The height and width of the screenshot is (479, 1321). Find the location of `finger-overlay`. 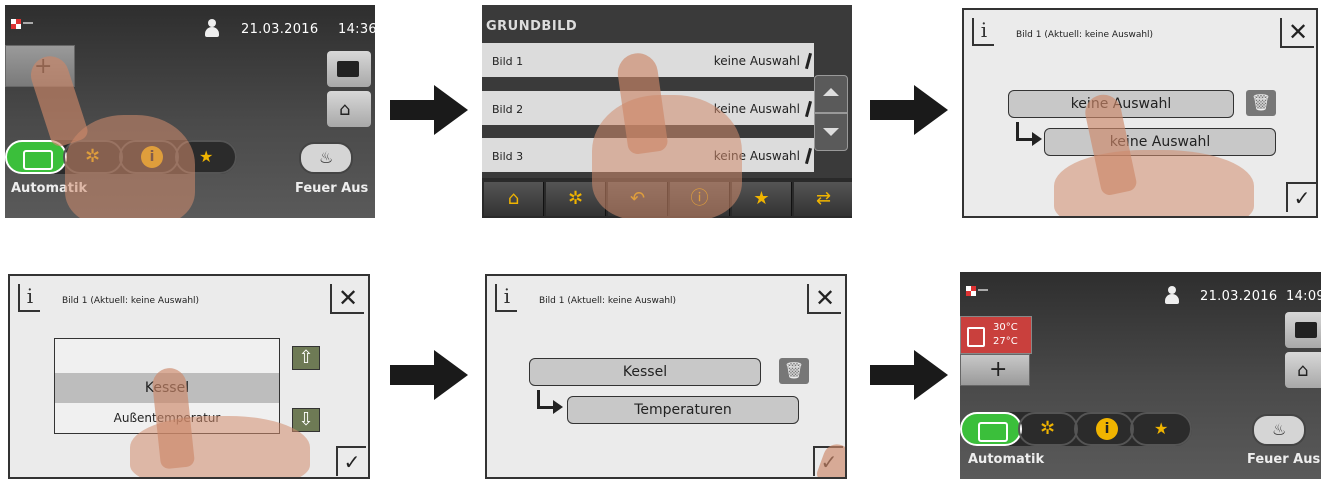

finger-overlay is located at coordinates (58, 100).